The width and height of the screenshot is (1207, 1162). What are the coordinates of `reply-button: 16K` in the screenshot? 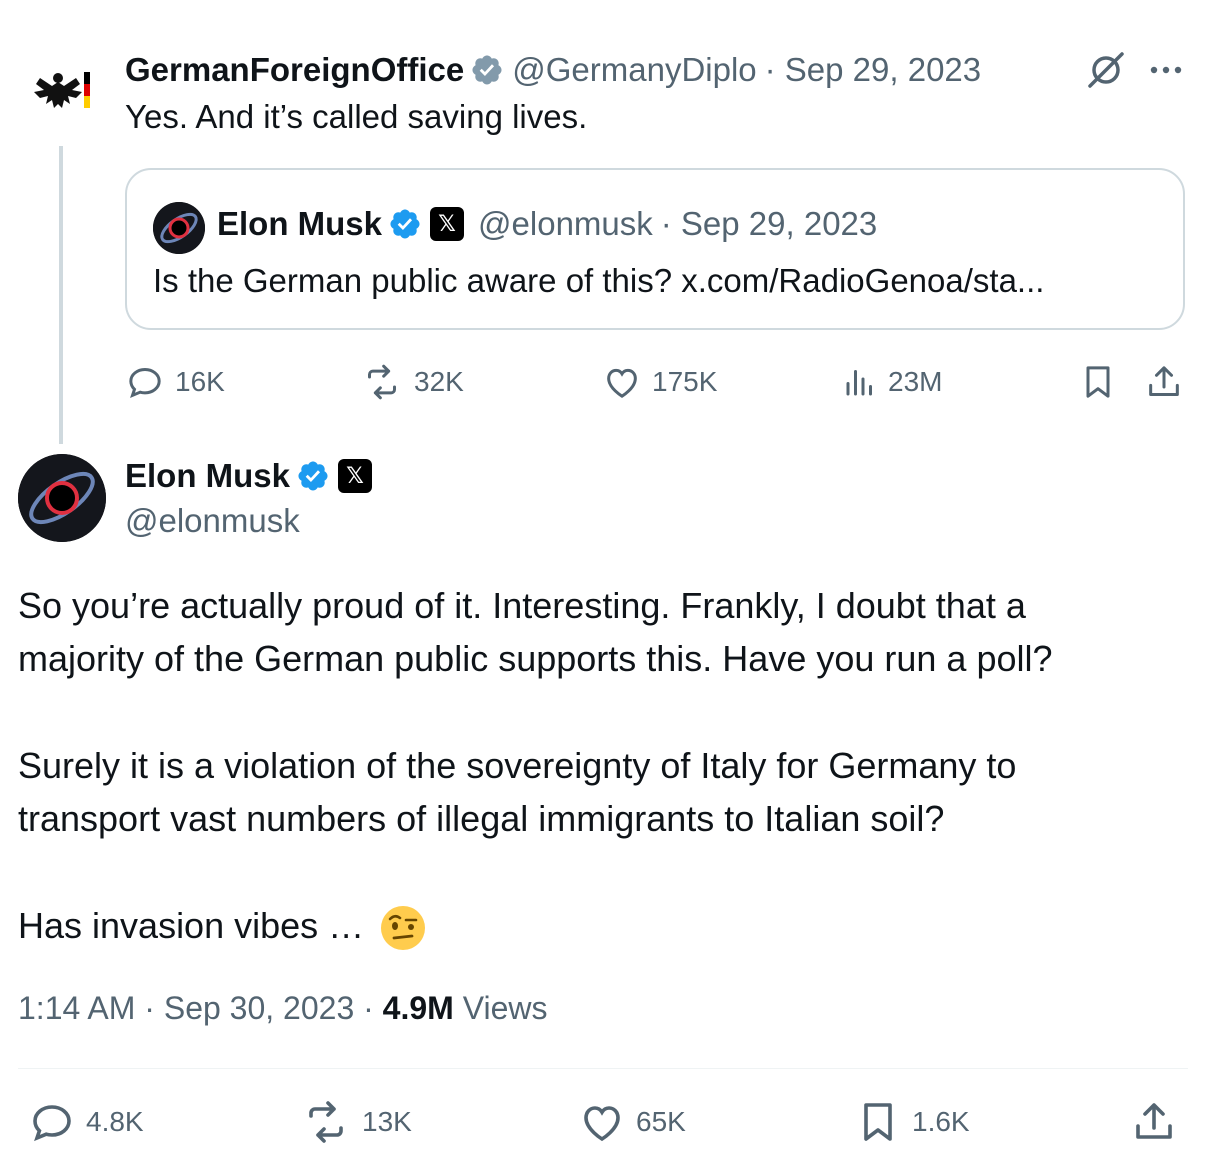 It's located at (175, 382).